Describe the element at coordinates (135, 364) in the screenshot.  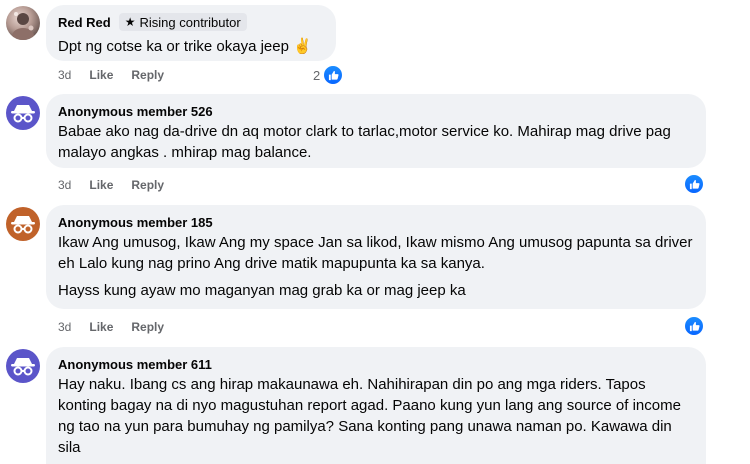
I see `author-name: Anonymous member 611` at that location.